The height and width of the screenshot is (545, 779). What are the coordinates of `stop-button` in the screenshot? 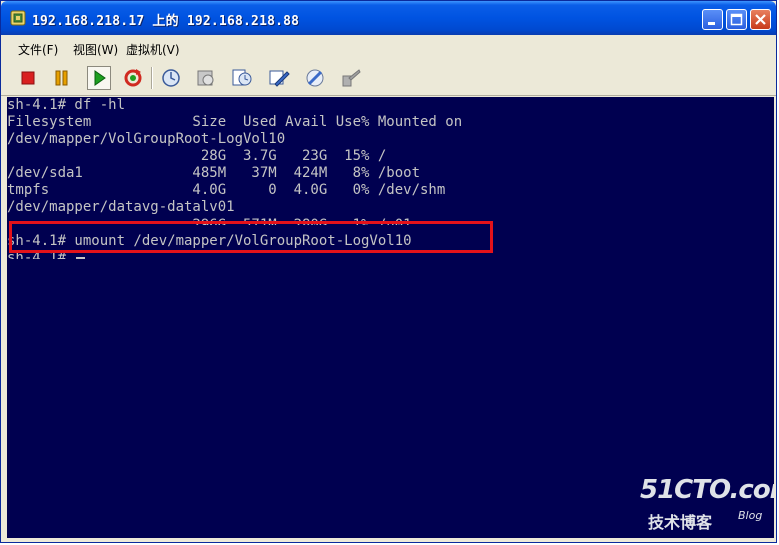 It's located at (28, 78).